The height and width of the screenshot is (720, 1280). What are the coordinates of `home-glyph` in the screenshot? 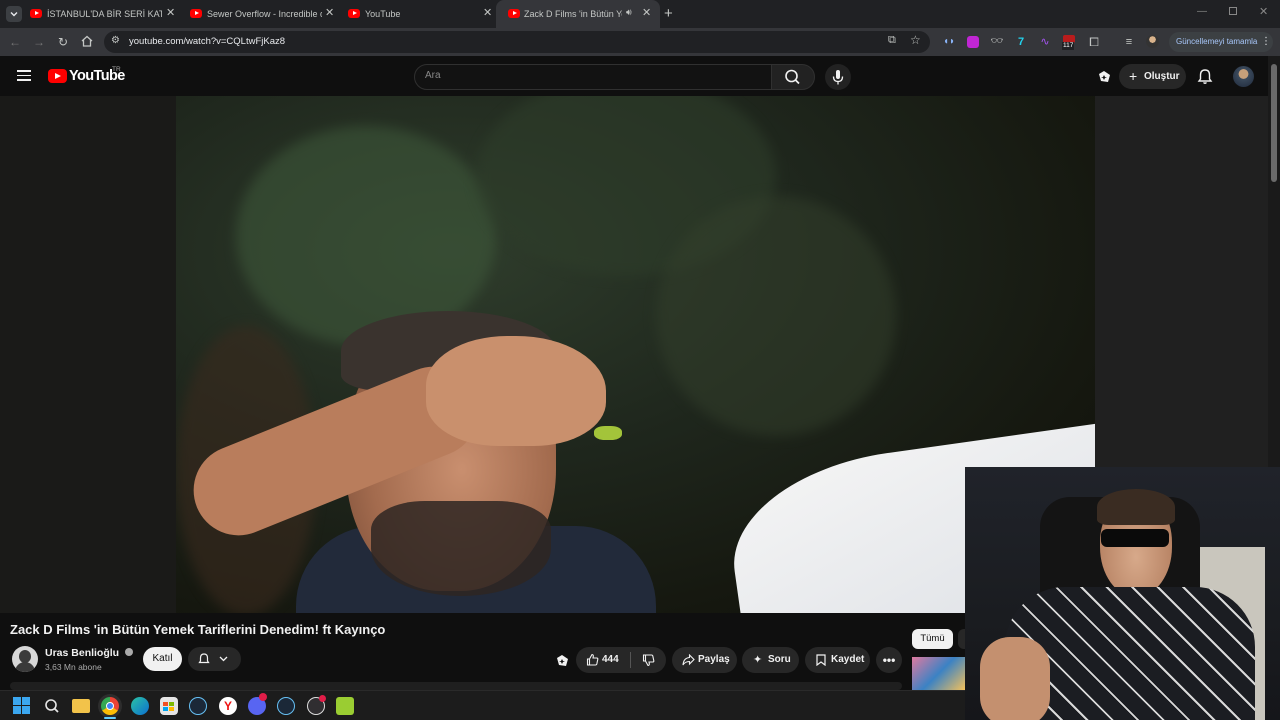 It's located at (87, 41).